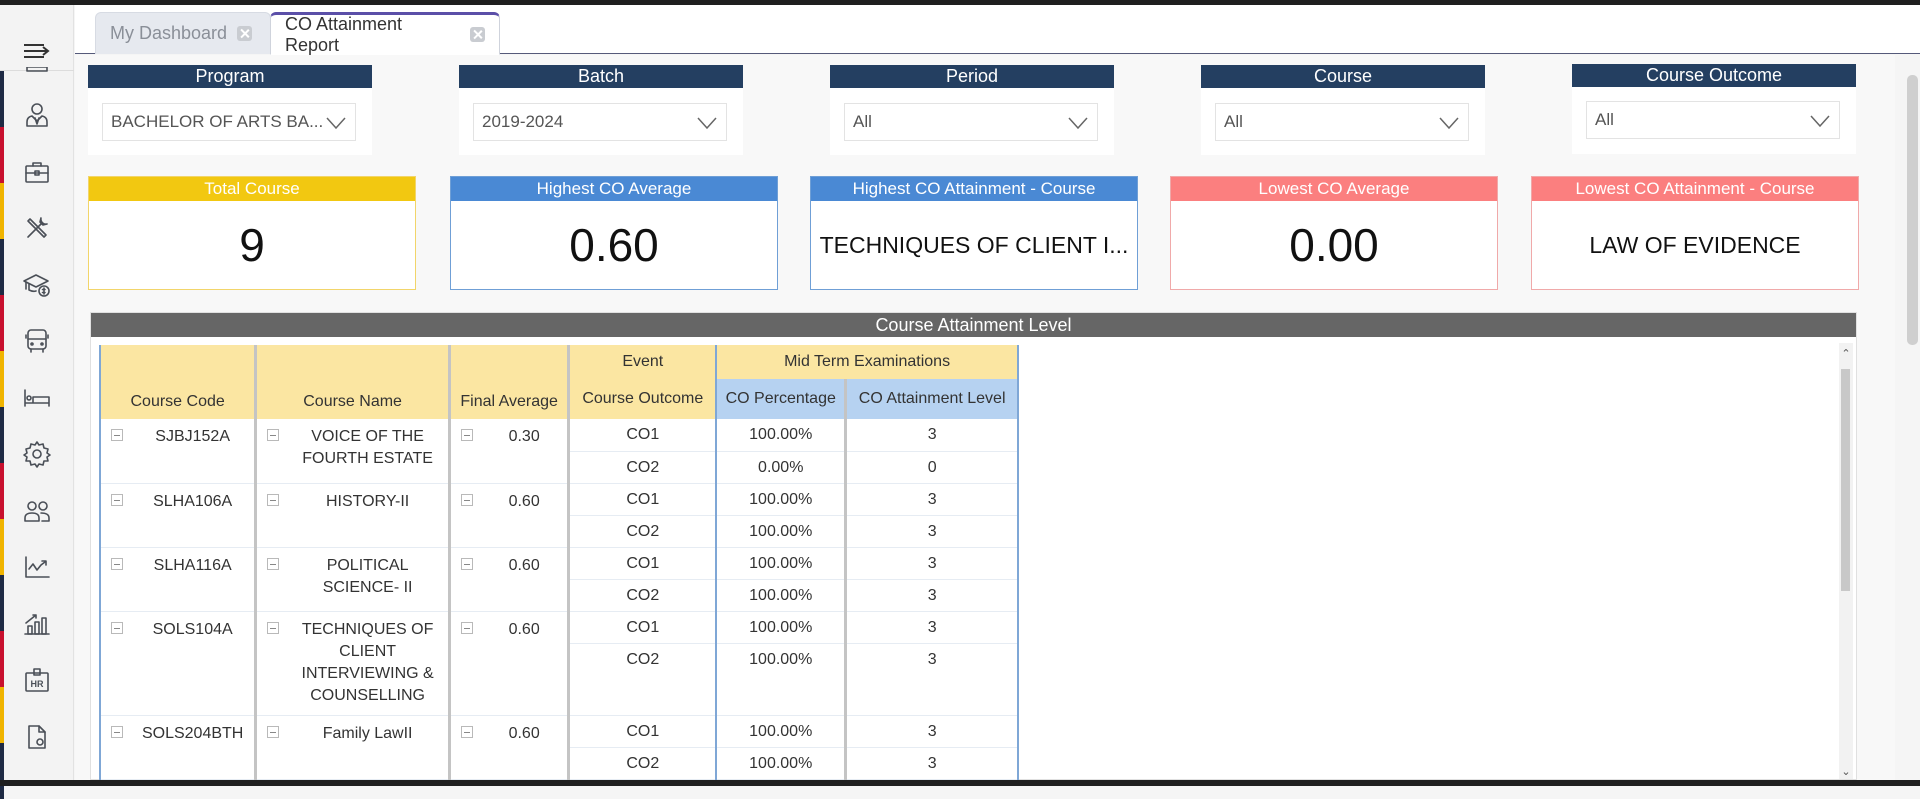  I want to click on header-course-name: Course Name, so click(353, 382).